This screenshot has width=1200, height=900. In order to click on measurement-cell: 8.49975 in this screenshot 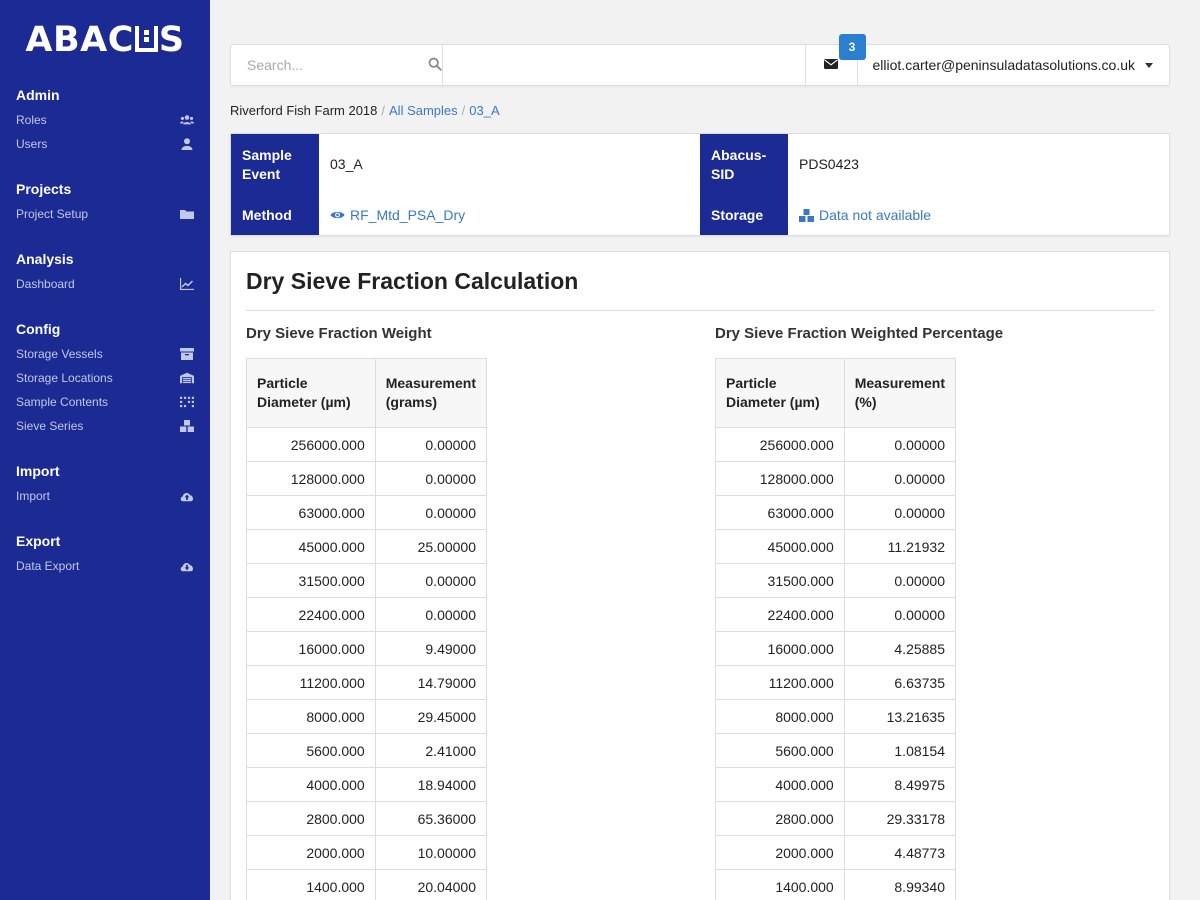, I will do `click(900, 784)`.